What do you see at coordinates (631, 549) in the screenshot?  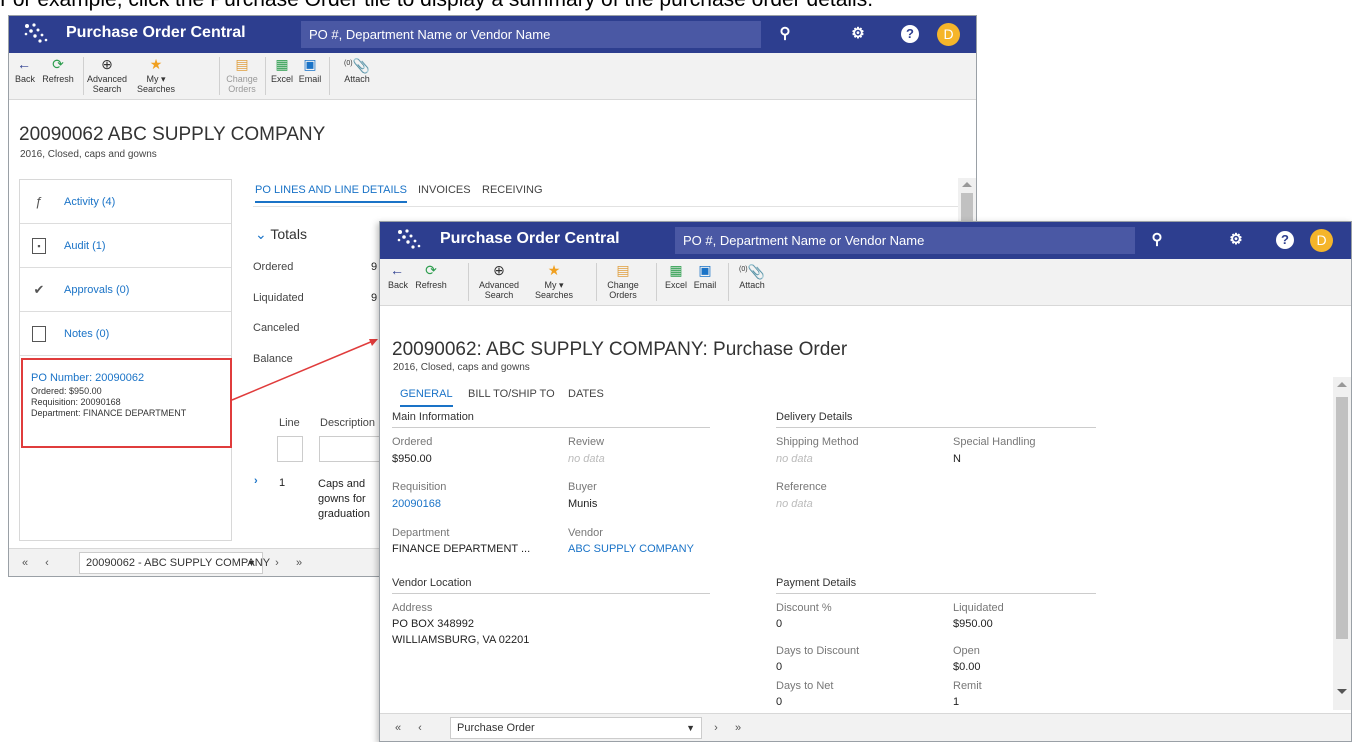 I see `vendor-link: ABC SUPPLY COMPANY` at bounding box center [631, 549].